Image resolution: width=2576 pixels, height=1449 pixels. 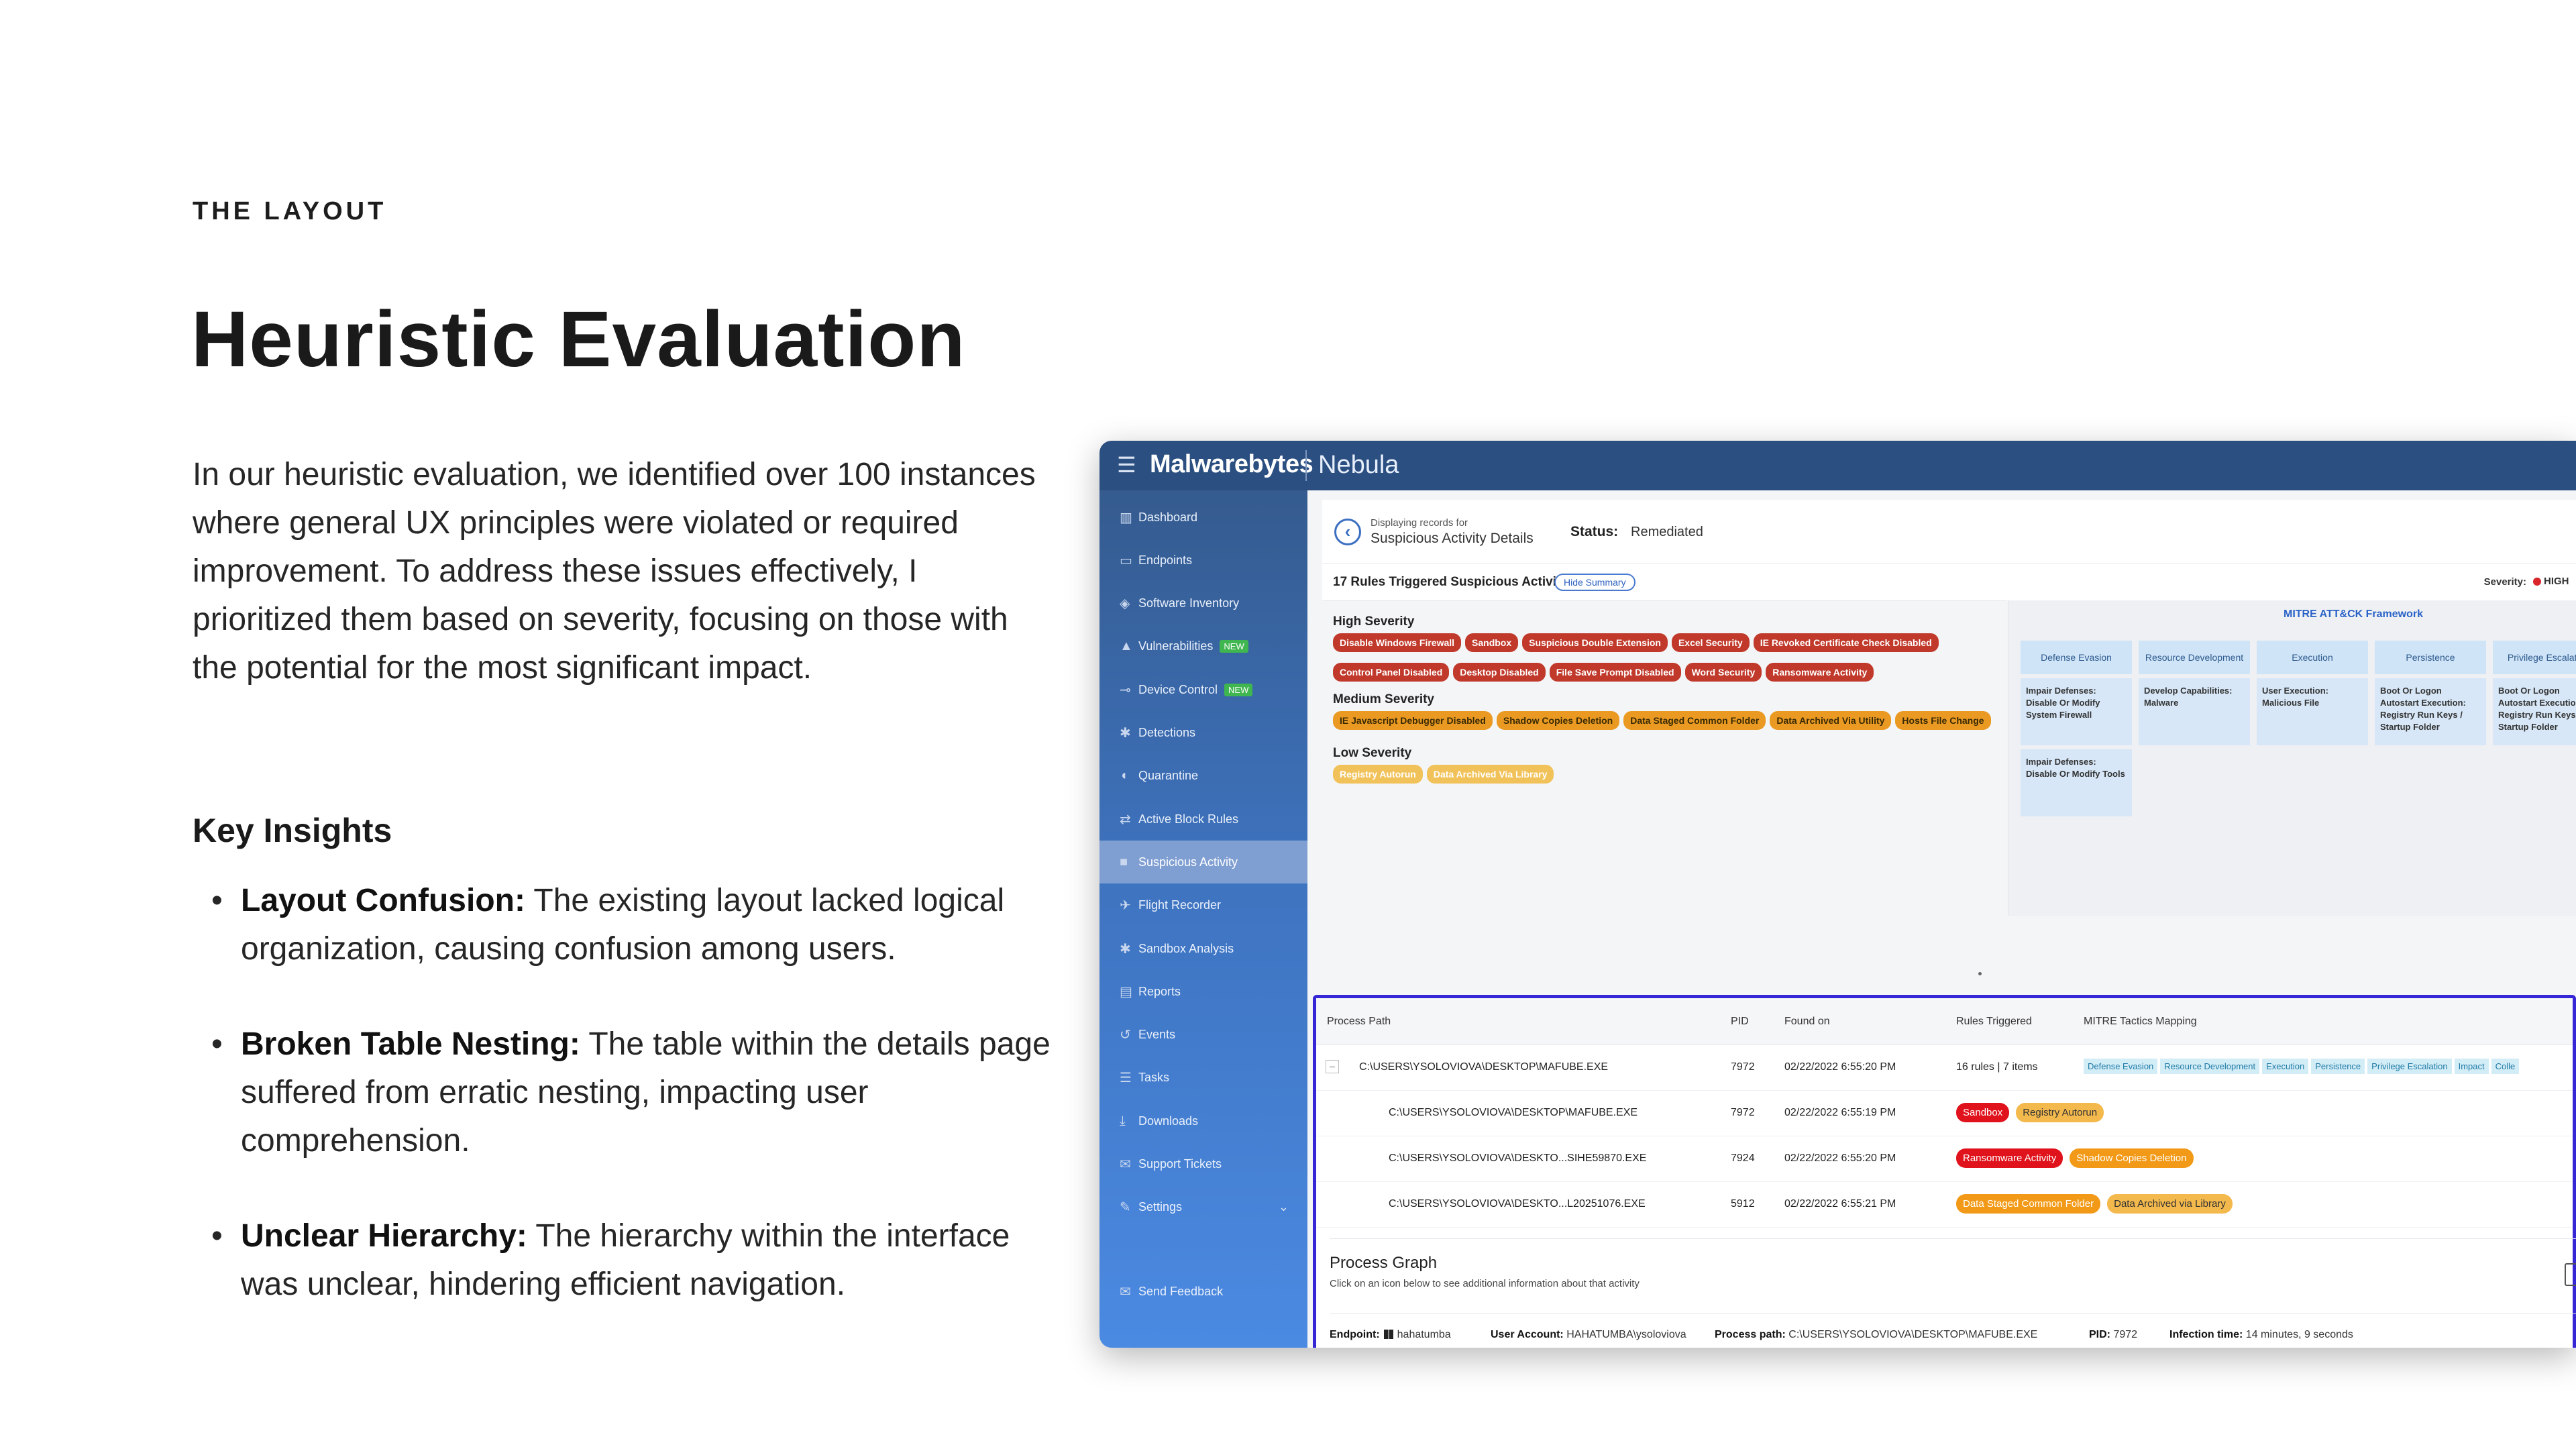 I want to click on sidebar-item-suspicious-activity: ■ Suspicious Activity, so click(x=1203, y=862).